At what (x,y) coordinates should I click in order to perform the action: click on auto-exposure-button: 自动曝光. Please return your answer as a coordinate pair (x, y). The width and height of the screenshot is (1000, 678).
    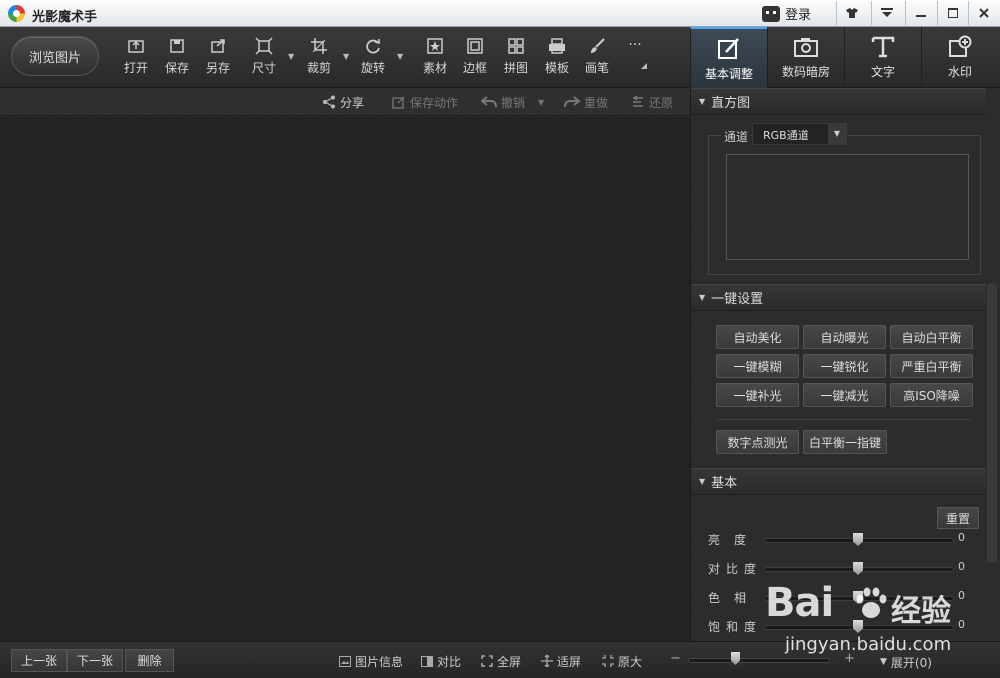
    Looking at the image, I should click on (844, 337).